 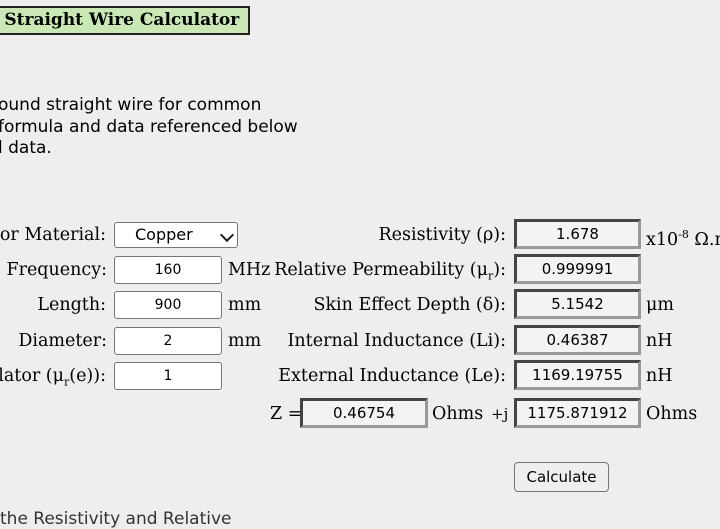 What do you see at coordinates (499, 270) in the screenshot?
I see `permeability-label-end: ):` at bounding box center [499, 270].